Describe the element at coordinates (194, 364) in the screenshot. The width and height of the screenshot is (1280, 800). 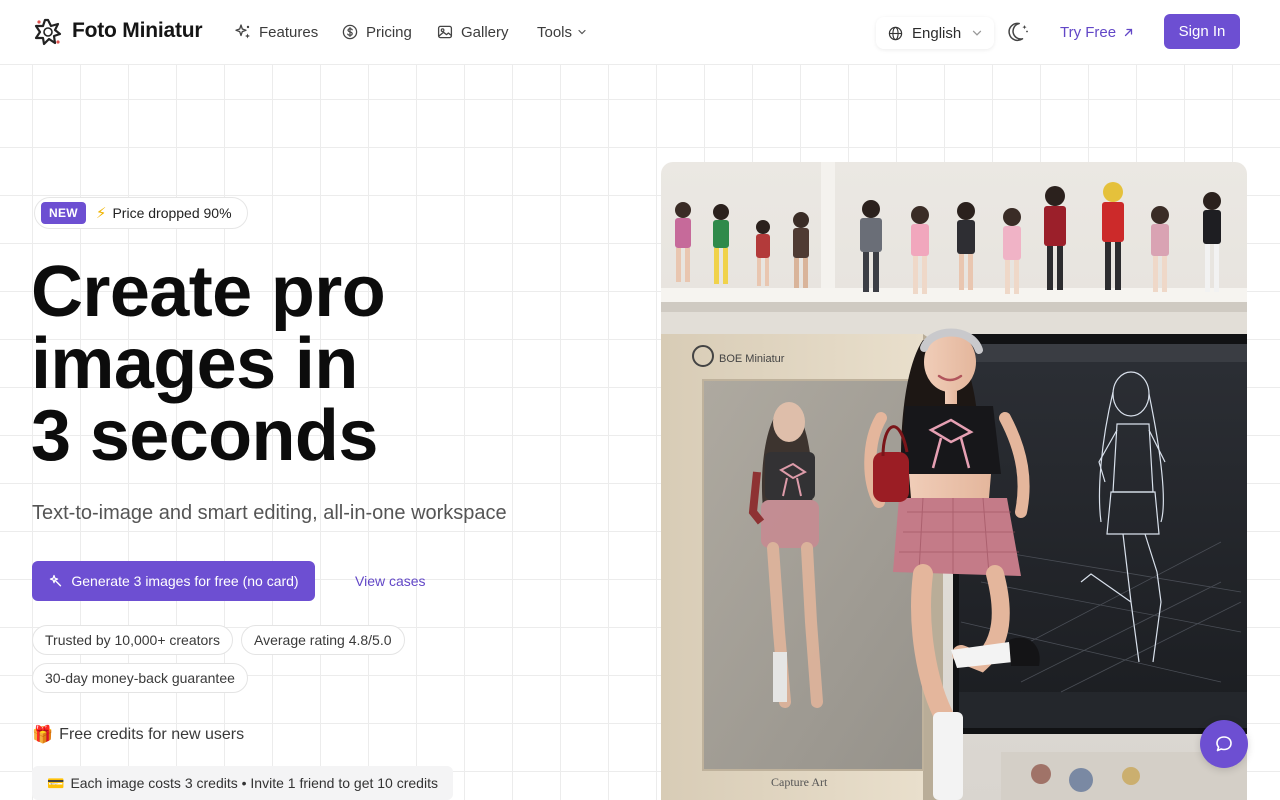
I see `hero-title-line: images in` at that location.